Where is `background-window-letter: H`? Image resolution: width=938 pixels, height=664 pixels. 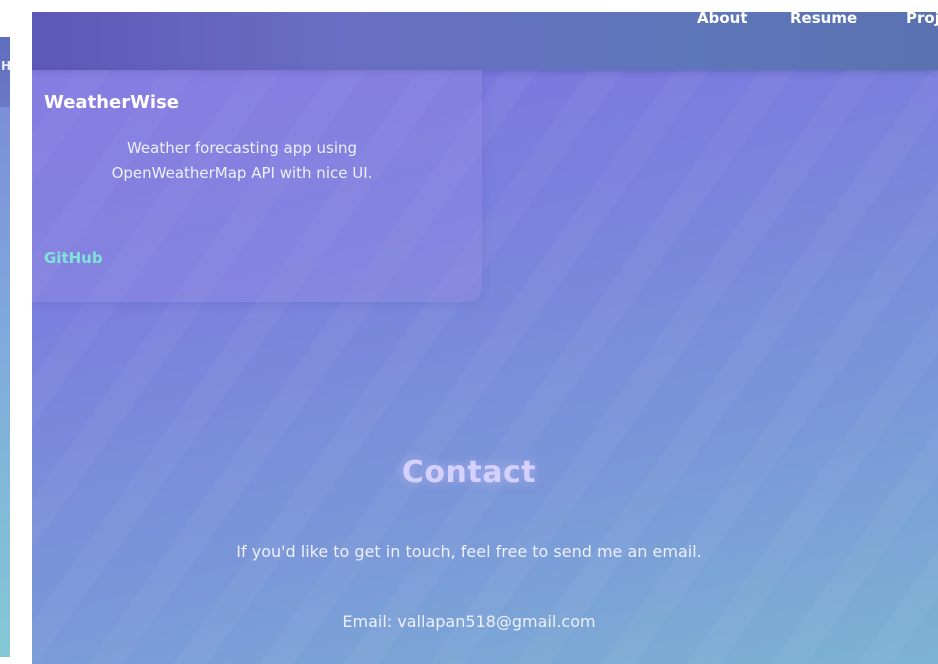
background-window-letter: H is located at coordinates (5, 66).